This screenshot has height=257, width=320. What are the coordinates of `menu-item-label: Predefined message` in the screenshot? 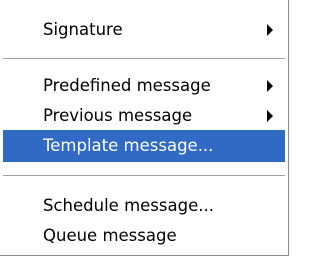 It's located at (127, 85).